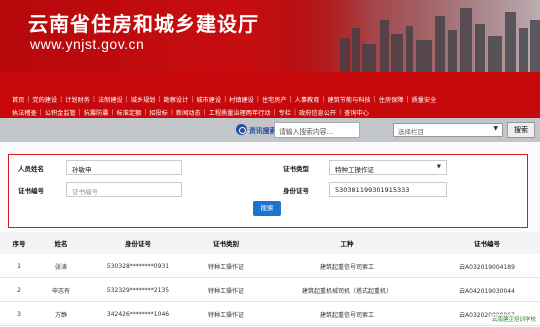 The image size is (540, 327). What do you see at coordinates (241, 99) in the screenshot?
I see `nav-item: 村镇建设` at bounding box center [241, 99].